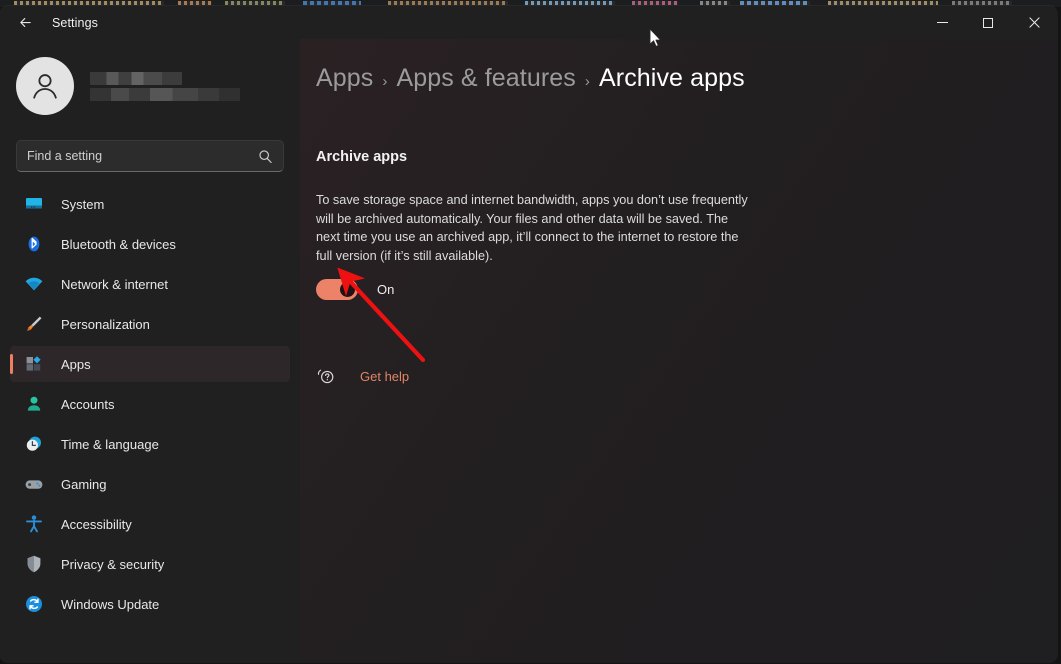 Image resolution: width=1061 pixels, height=664 pixels. Describe the element at coordinates (105, 324) in the screenshot. I see `sidebar-item-label: Personalization` at that location.